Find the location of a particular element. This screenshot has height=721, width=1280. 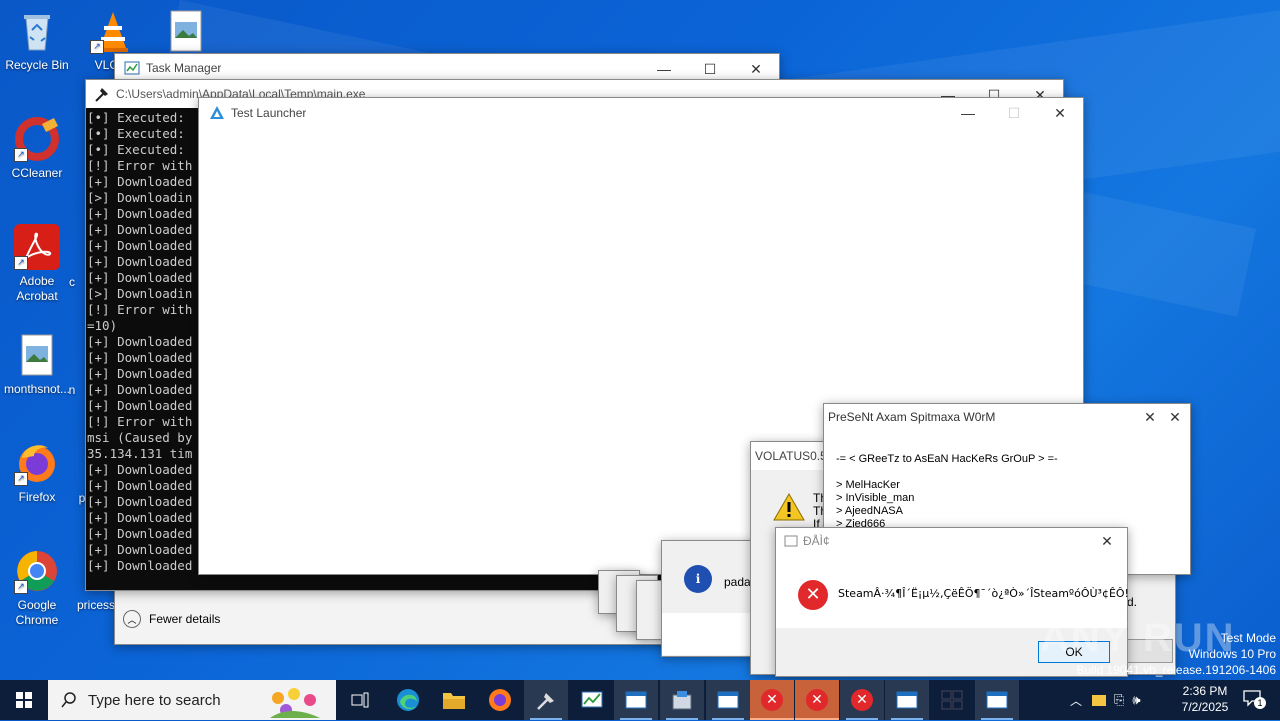

folder-tray-icon is located at coordinates (1099, 700).